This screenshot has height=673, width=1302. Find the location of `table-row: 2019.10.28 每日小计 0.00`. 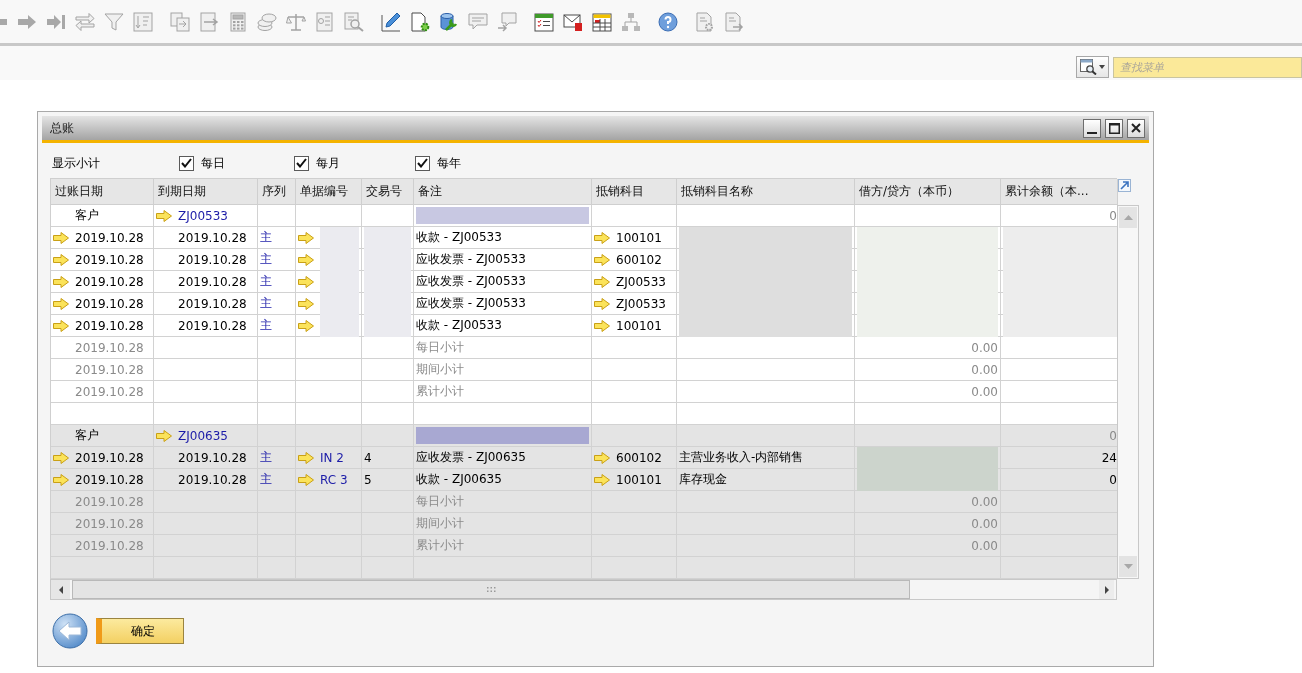

table-row: 2019.10.28 每日小计 0.00 is located at coordinates (584, 348).